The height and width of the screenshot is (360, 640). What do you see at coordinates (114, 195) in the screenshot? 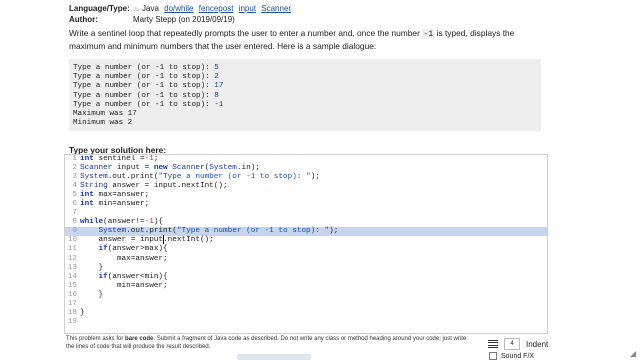
I see `code-text: int max=answer;` at bounding box center [114, 195].